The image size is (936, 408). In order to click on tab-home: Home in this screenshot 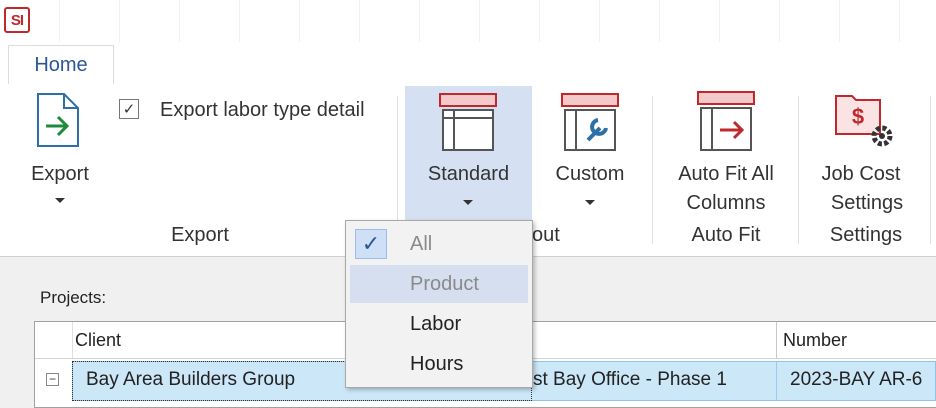, I will do `click(61, 65)`.